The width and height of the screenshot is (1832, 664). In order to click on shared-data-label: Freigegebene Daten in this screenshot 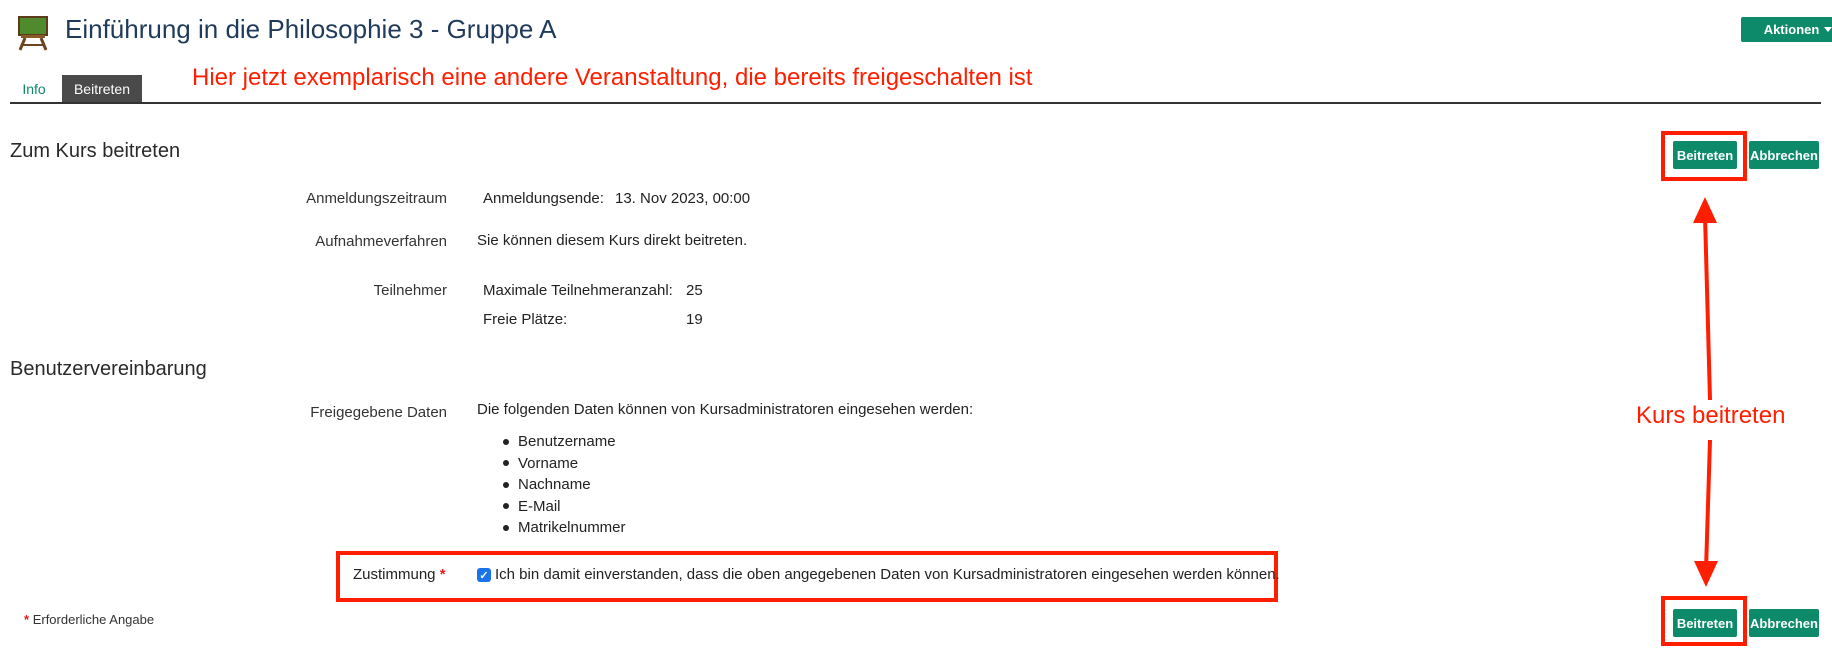, I will do `click(378, 412)`.